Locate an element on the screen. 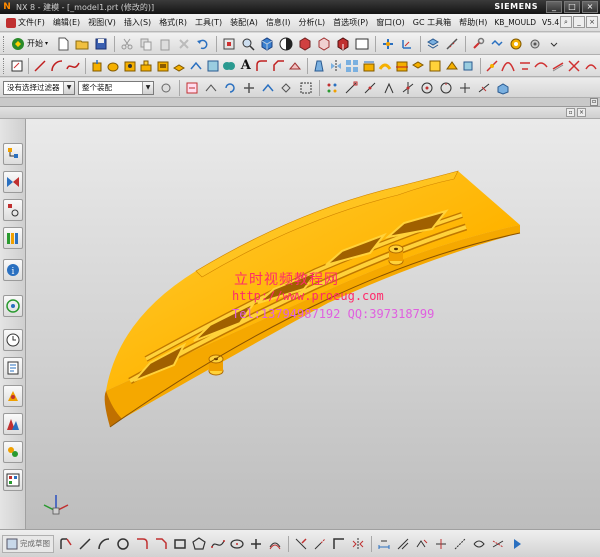 Image resolution: width=600 pixels, height=557 pixels. sketch-arc-button is located at coordinates (104, 544).